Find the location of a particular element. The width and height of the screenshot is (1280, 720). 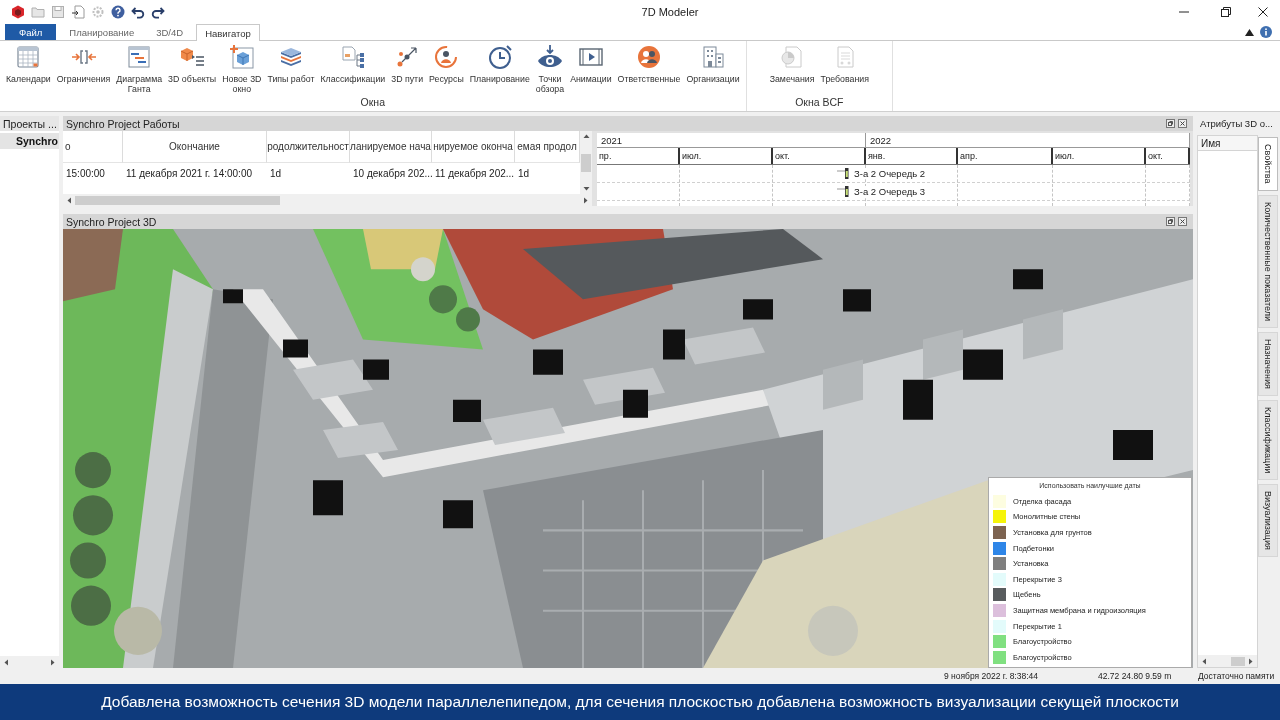

ribbon-button: Диаграмма Ганта is located at coordinates (139, 69).